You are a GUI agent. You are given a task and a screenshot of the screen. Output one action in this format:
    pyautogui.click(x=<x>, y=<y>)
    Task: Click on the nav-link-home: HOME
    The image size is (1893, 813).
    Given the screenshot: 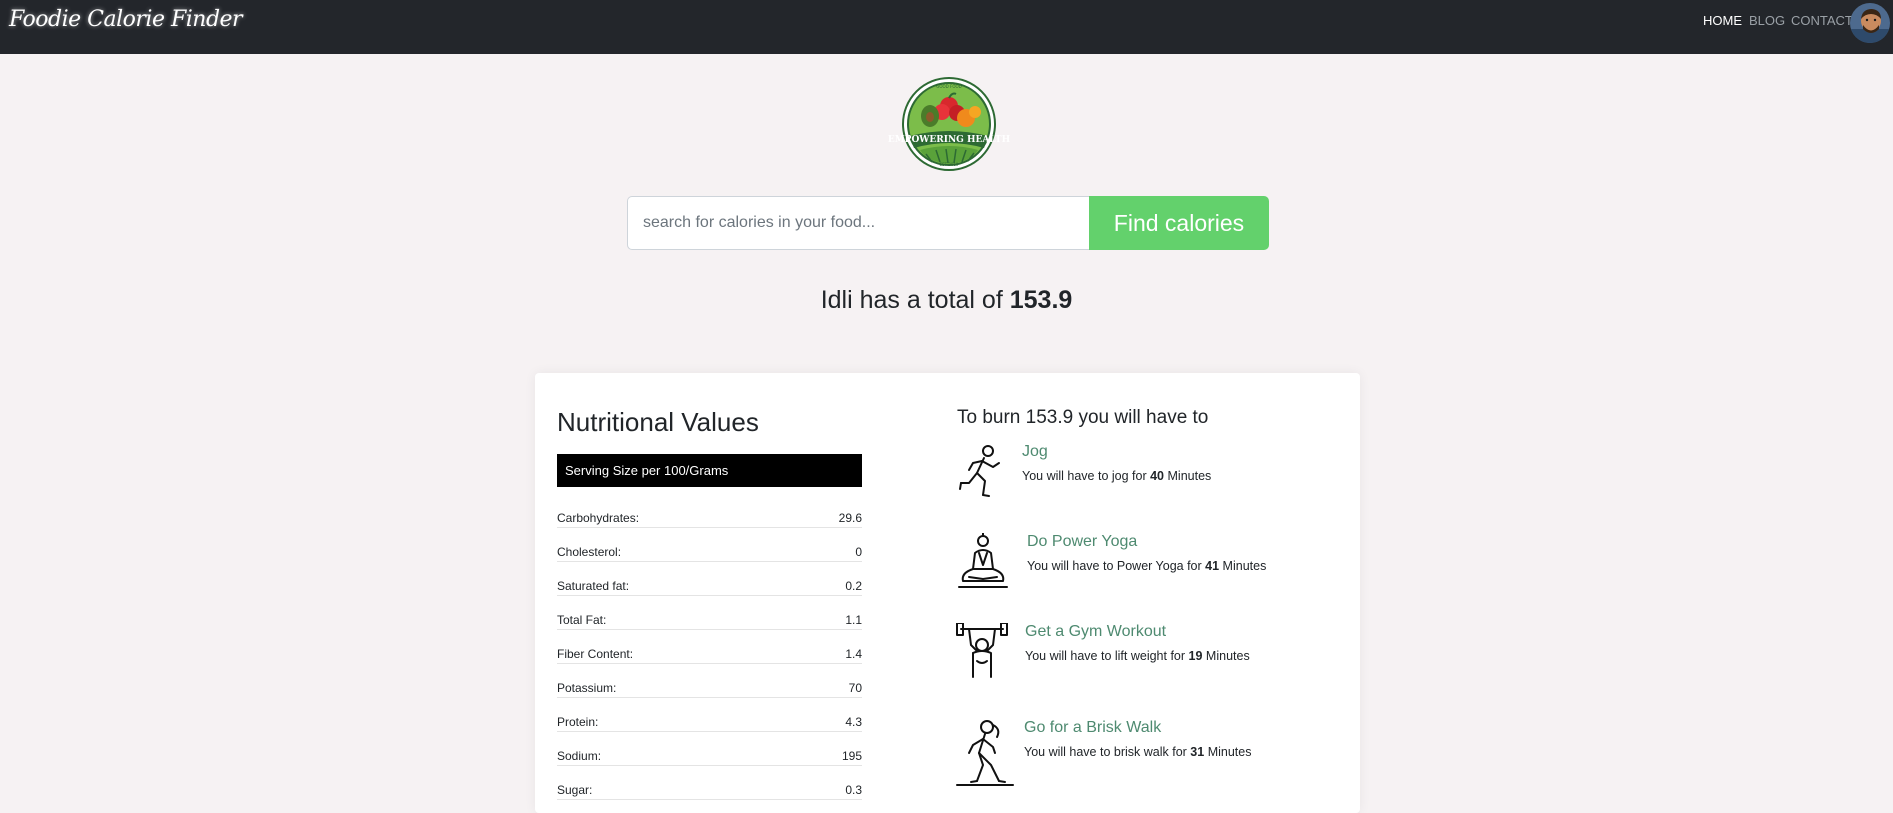 What is the action you would take?
    pyautogui.click(x=1722, y=20)
    